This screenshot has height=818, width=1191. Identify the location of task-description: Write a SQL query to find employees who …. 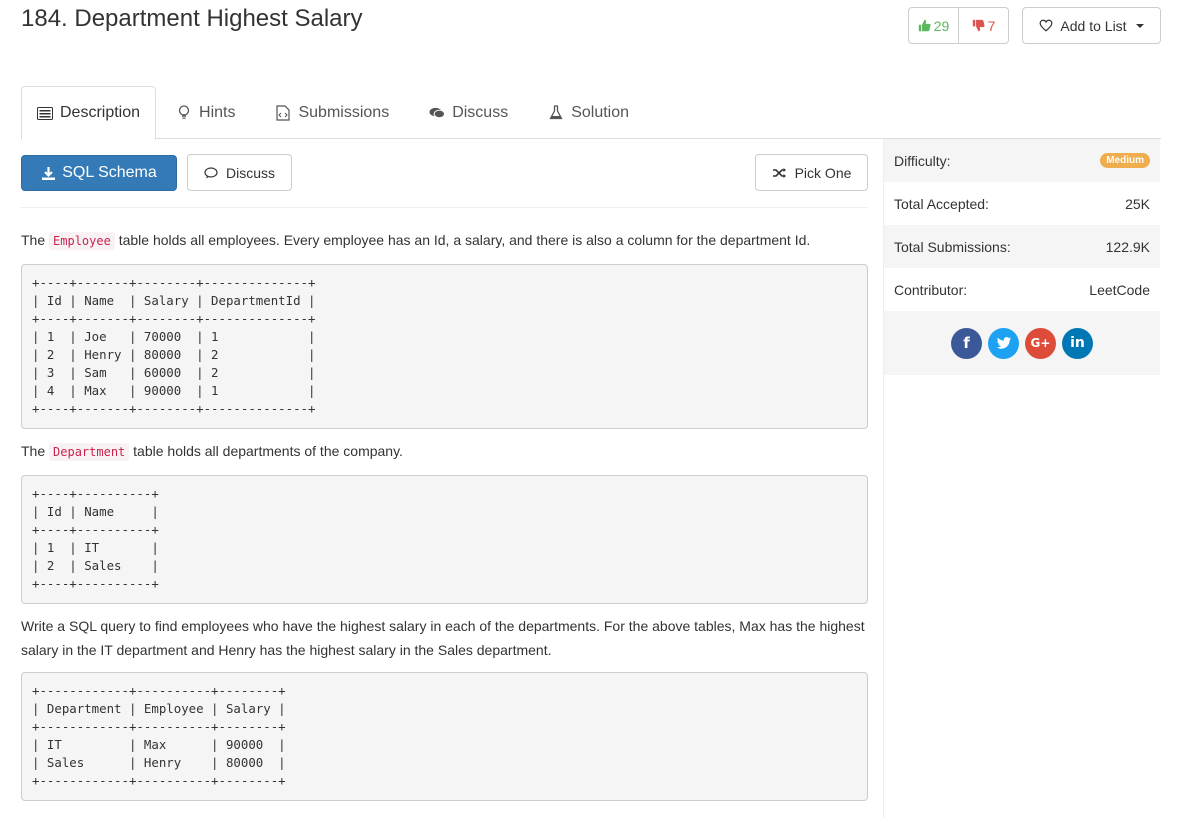
(443, 638).